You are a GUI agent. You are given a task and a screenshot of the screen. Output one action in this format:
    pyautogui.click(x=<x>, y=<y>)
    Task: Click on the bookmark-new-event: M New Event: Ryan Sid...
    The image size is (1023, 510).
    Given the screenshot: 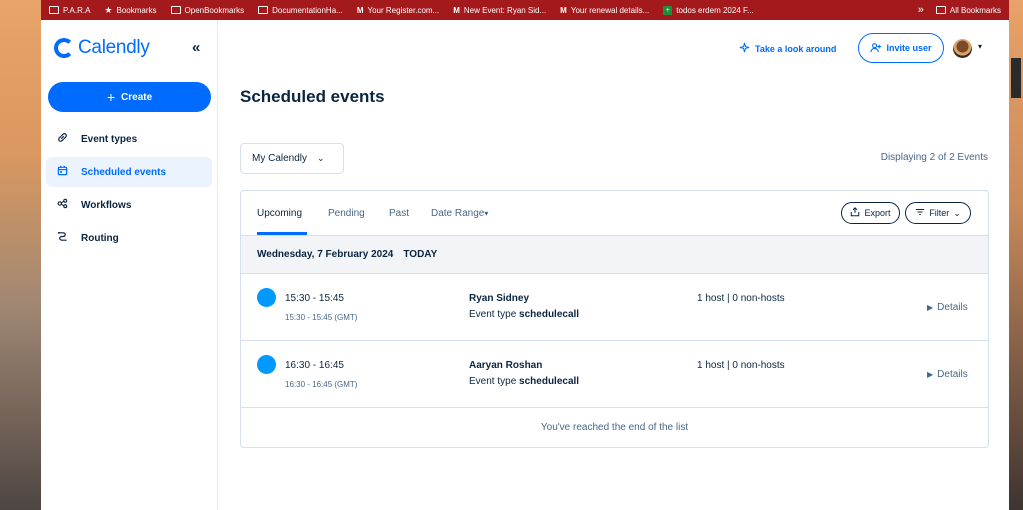 What is the action you would take?
    pyautogui.click(x=499, y=10)
    